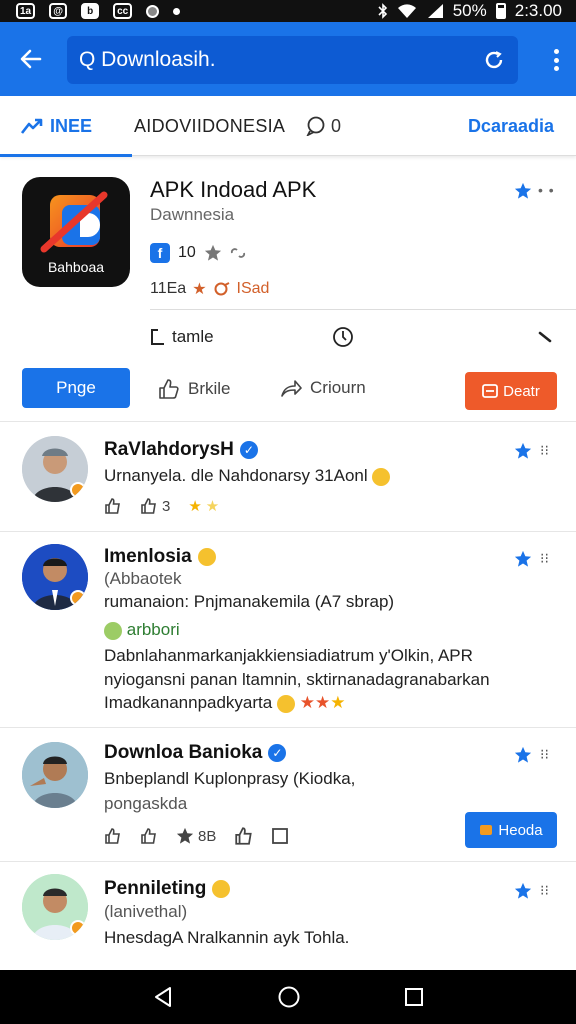 This screenshot has width=576, height=1024. I want to click on primary-button: Pnge, so click(76, 388).